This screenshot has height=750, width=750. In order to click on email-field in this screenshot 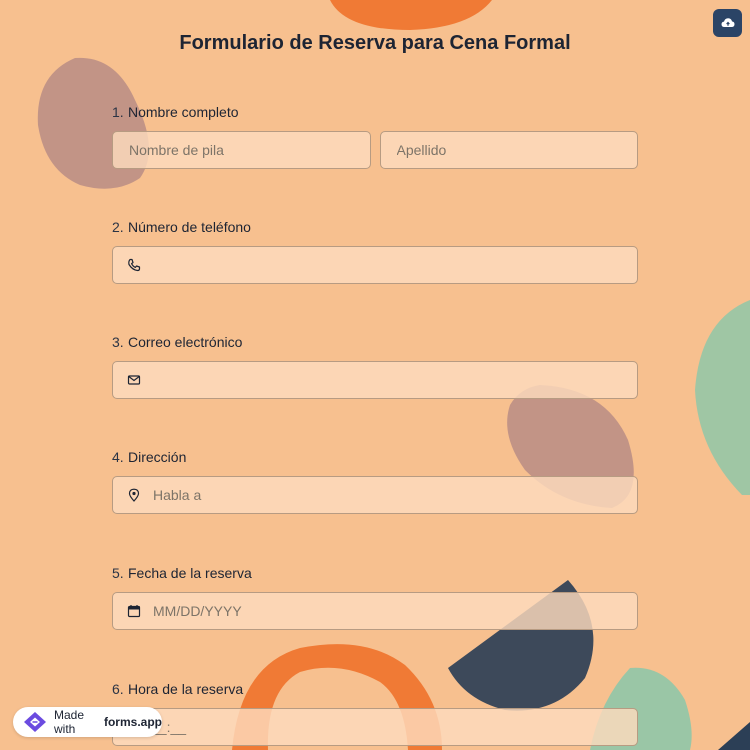, I will do `click(375, 380)`.